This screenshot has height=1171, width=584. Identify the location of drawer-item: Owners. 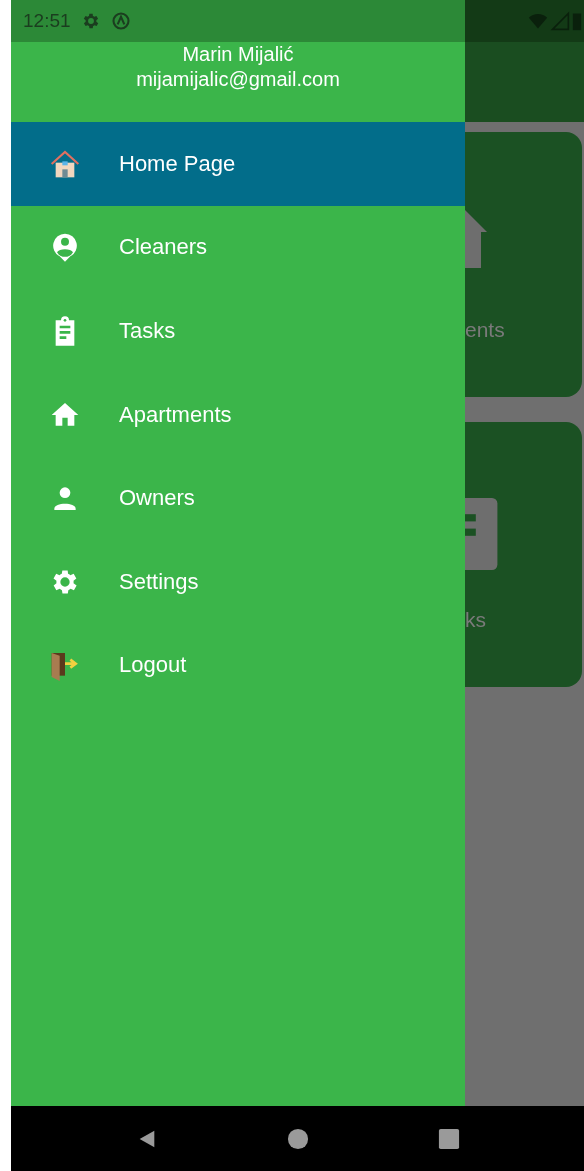
(238, 498).